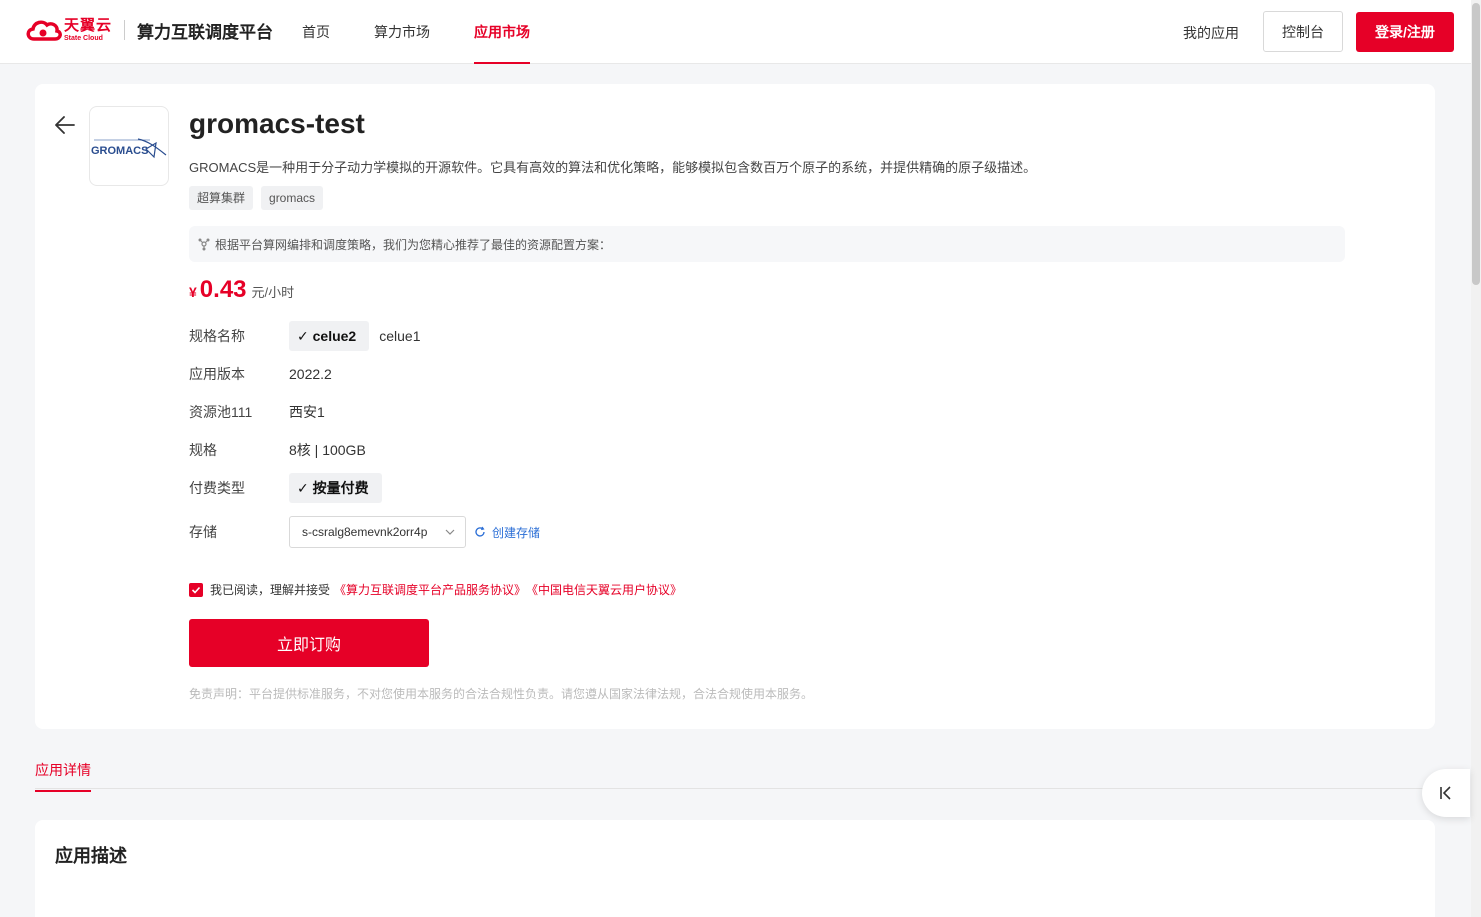 The width and height of the screenshot is (1481, 917). Describe the element at coordinates (309, 643) in the screenshot. I see `order-now-button: 立即订购` at that location.